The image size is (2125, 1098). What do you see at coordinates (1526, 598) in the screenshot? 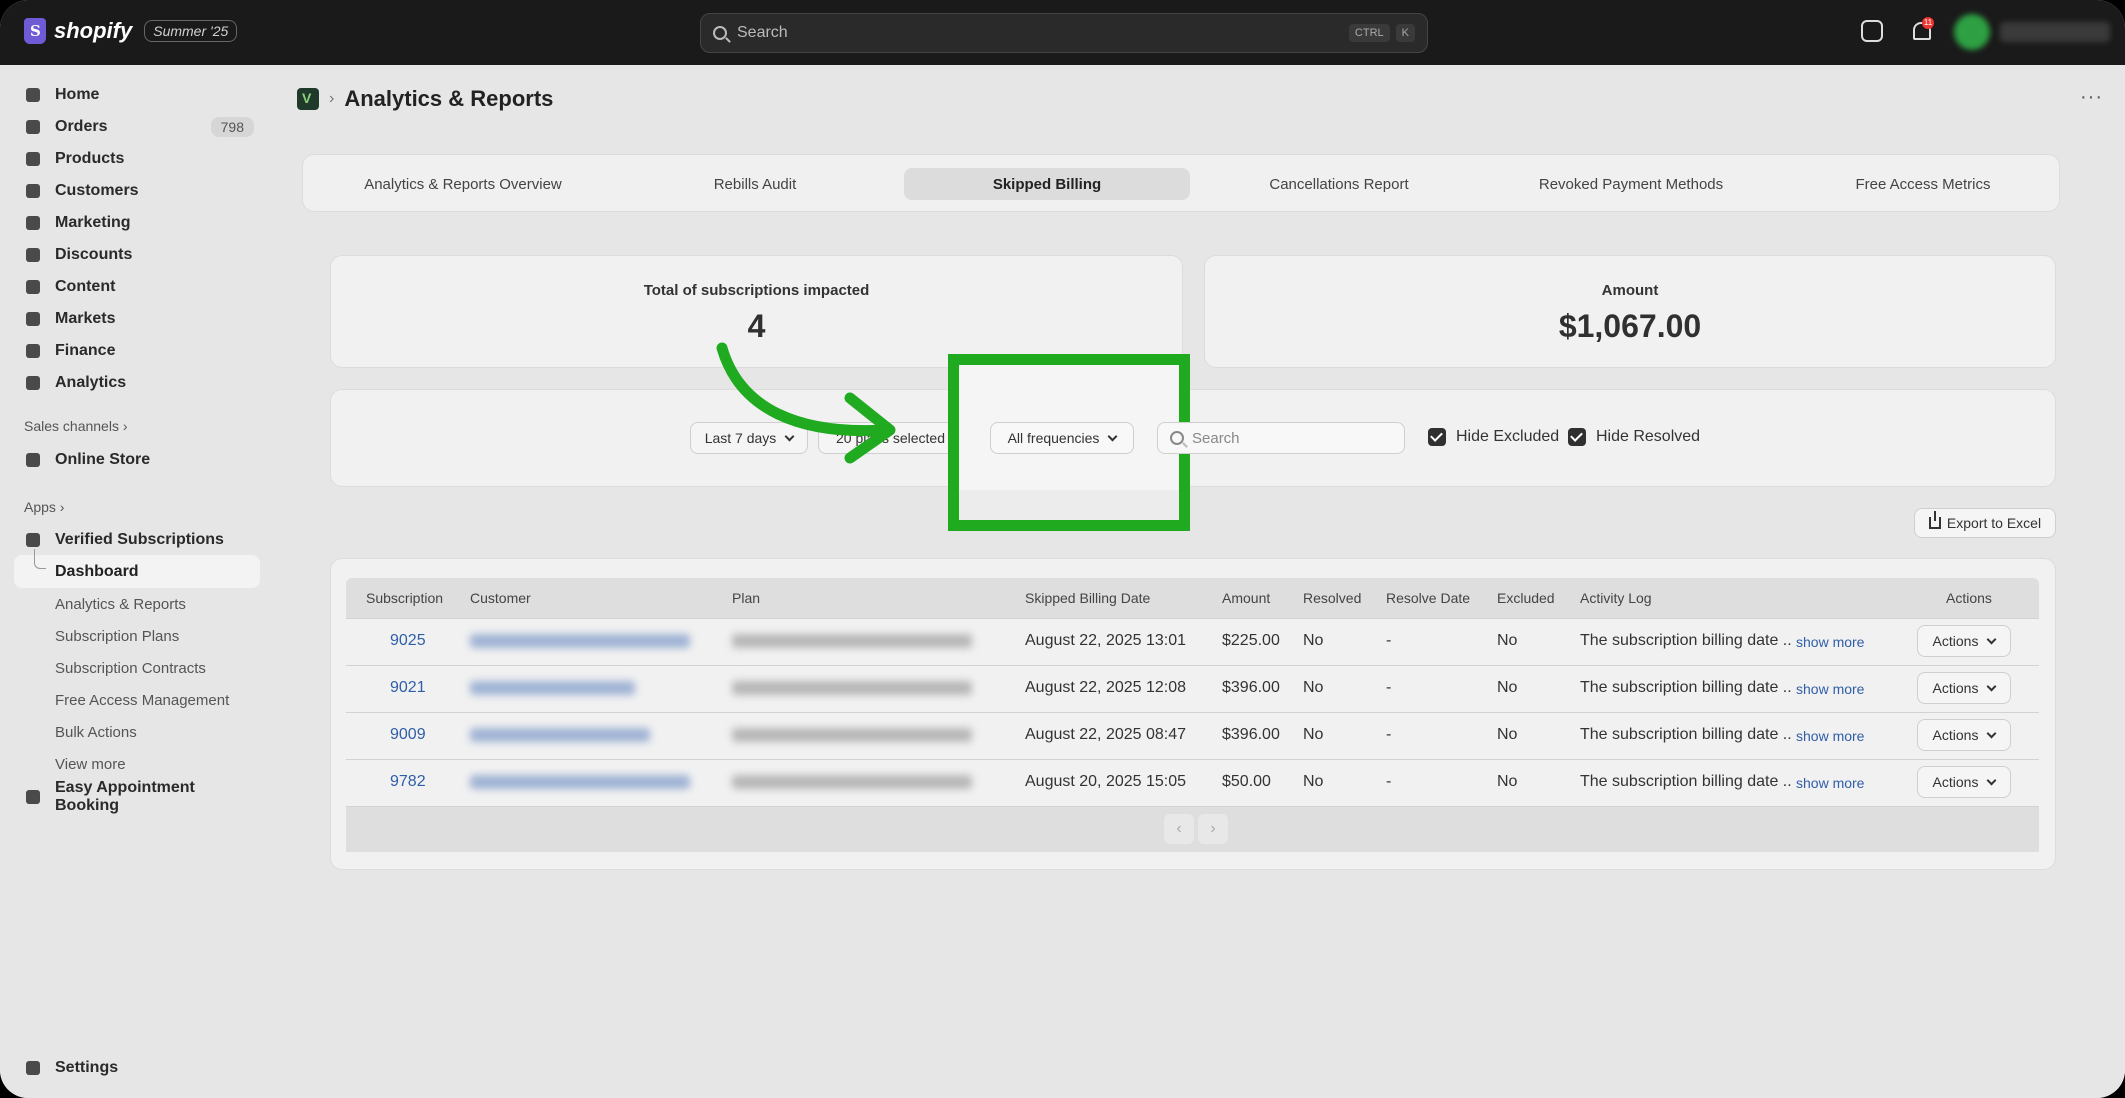
I see `col-excluded: Excluded` at bounding box center [1526, 598].